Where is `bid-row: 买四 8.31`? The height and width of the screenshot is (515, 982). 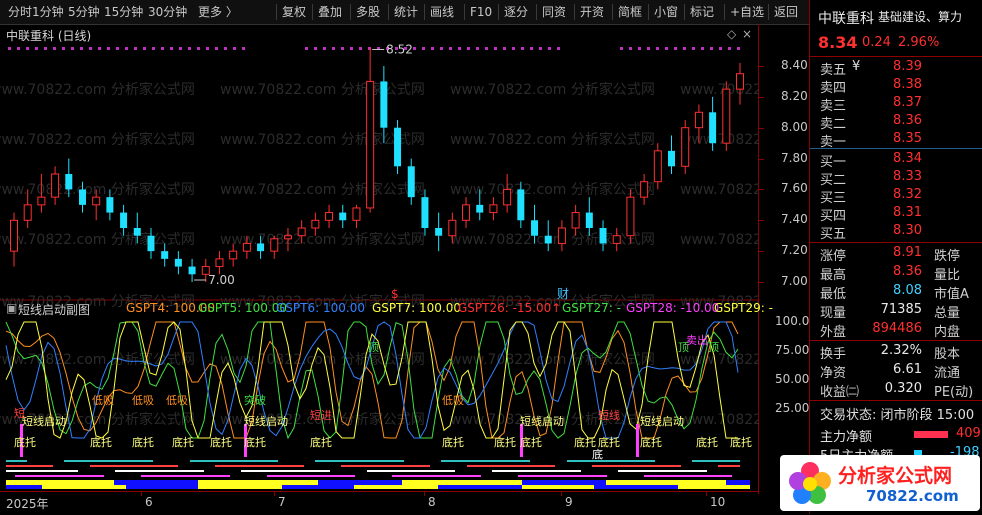
bid-row: 买四 8.31 is located at coordinates (896, 214).